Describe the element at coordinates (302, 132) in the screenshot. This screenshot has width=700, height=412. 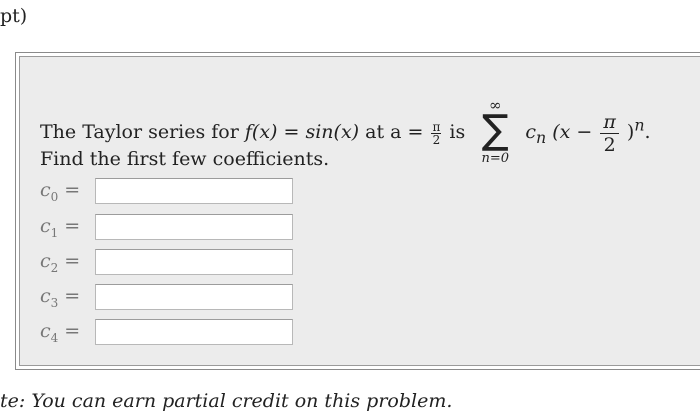
I see `function-expression: f(x) = sin(x)` at that location.